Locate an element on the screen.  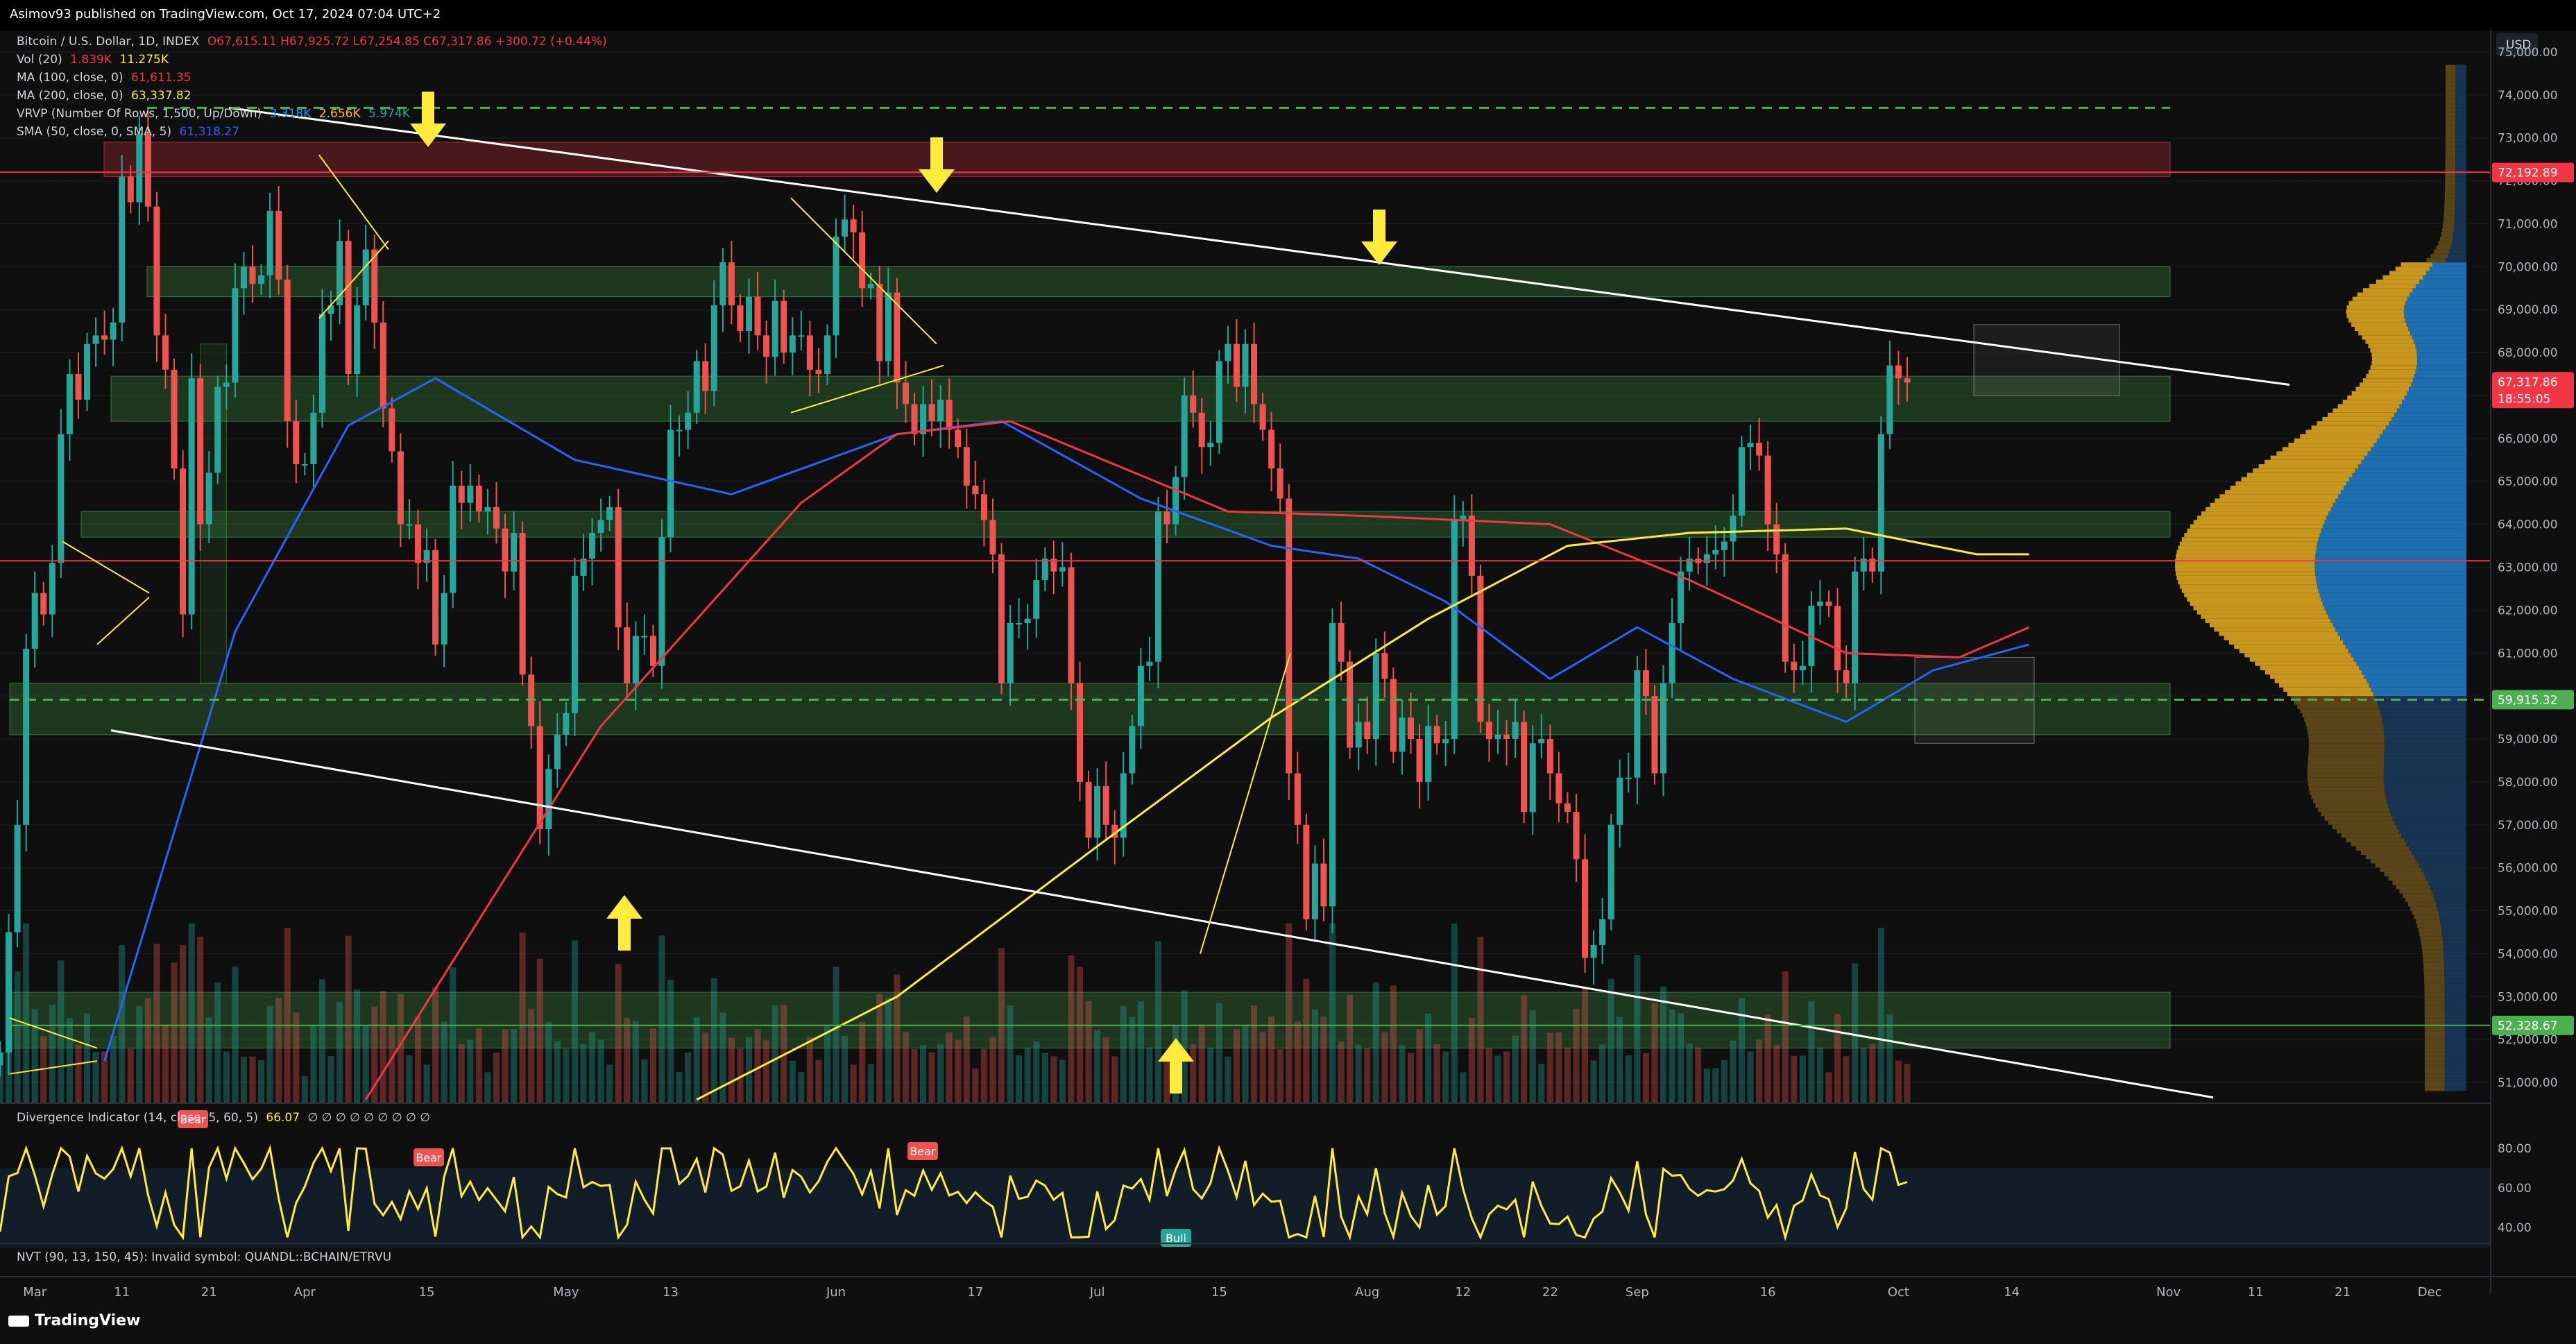
price-tick: 57,000.00 is located at coordinates (2528, 826).